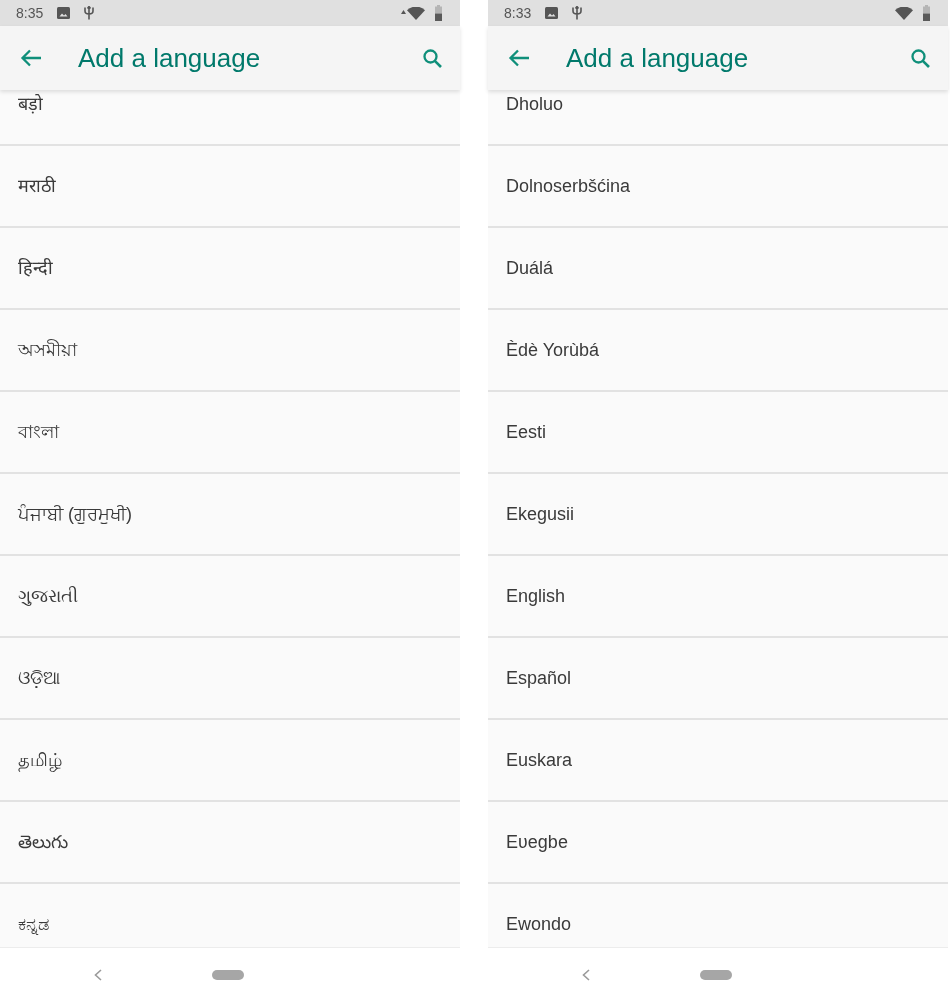  I want to click on language-option: Duálá, so click(530, 268).